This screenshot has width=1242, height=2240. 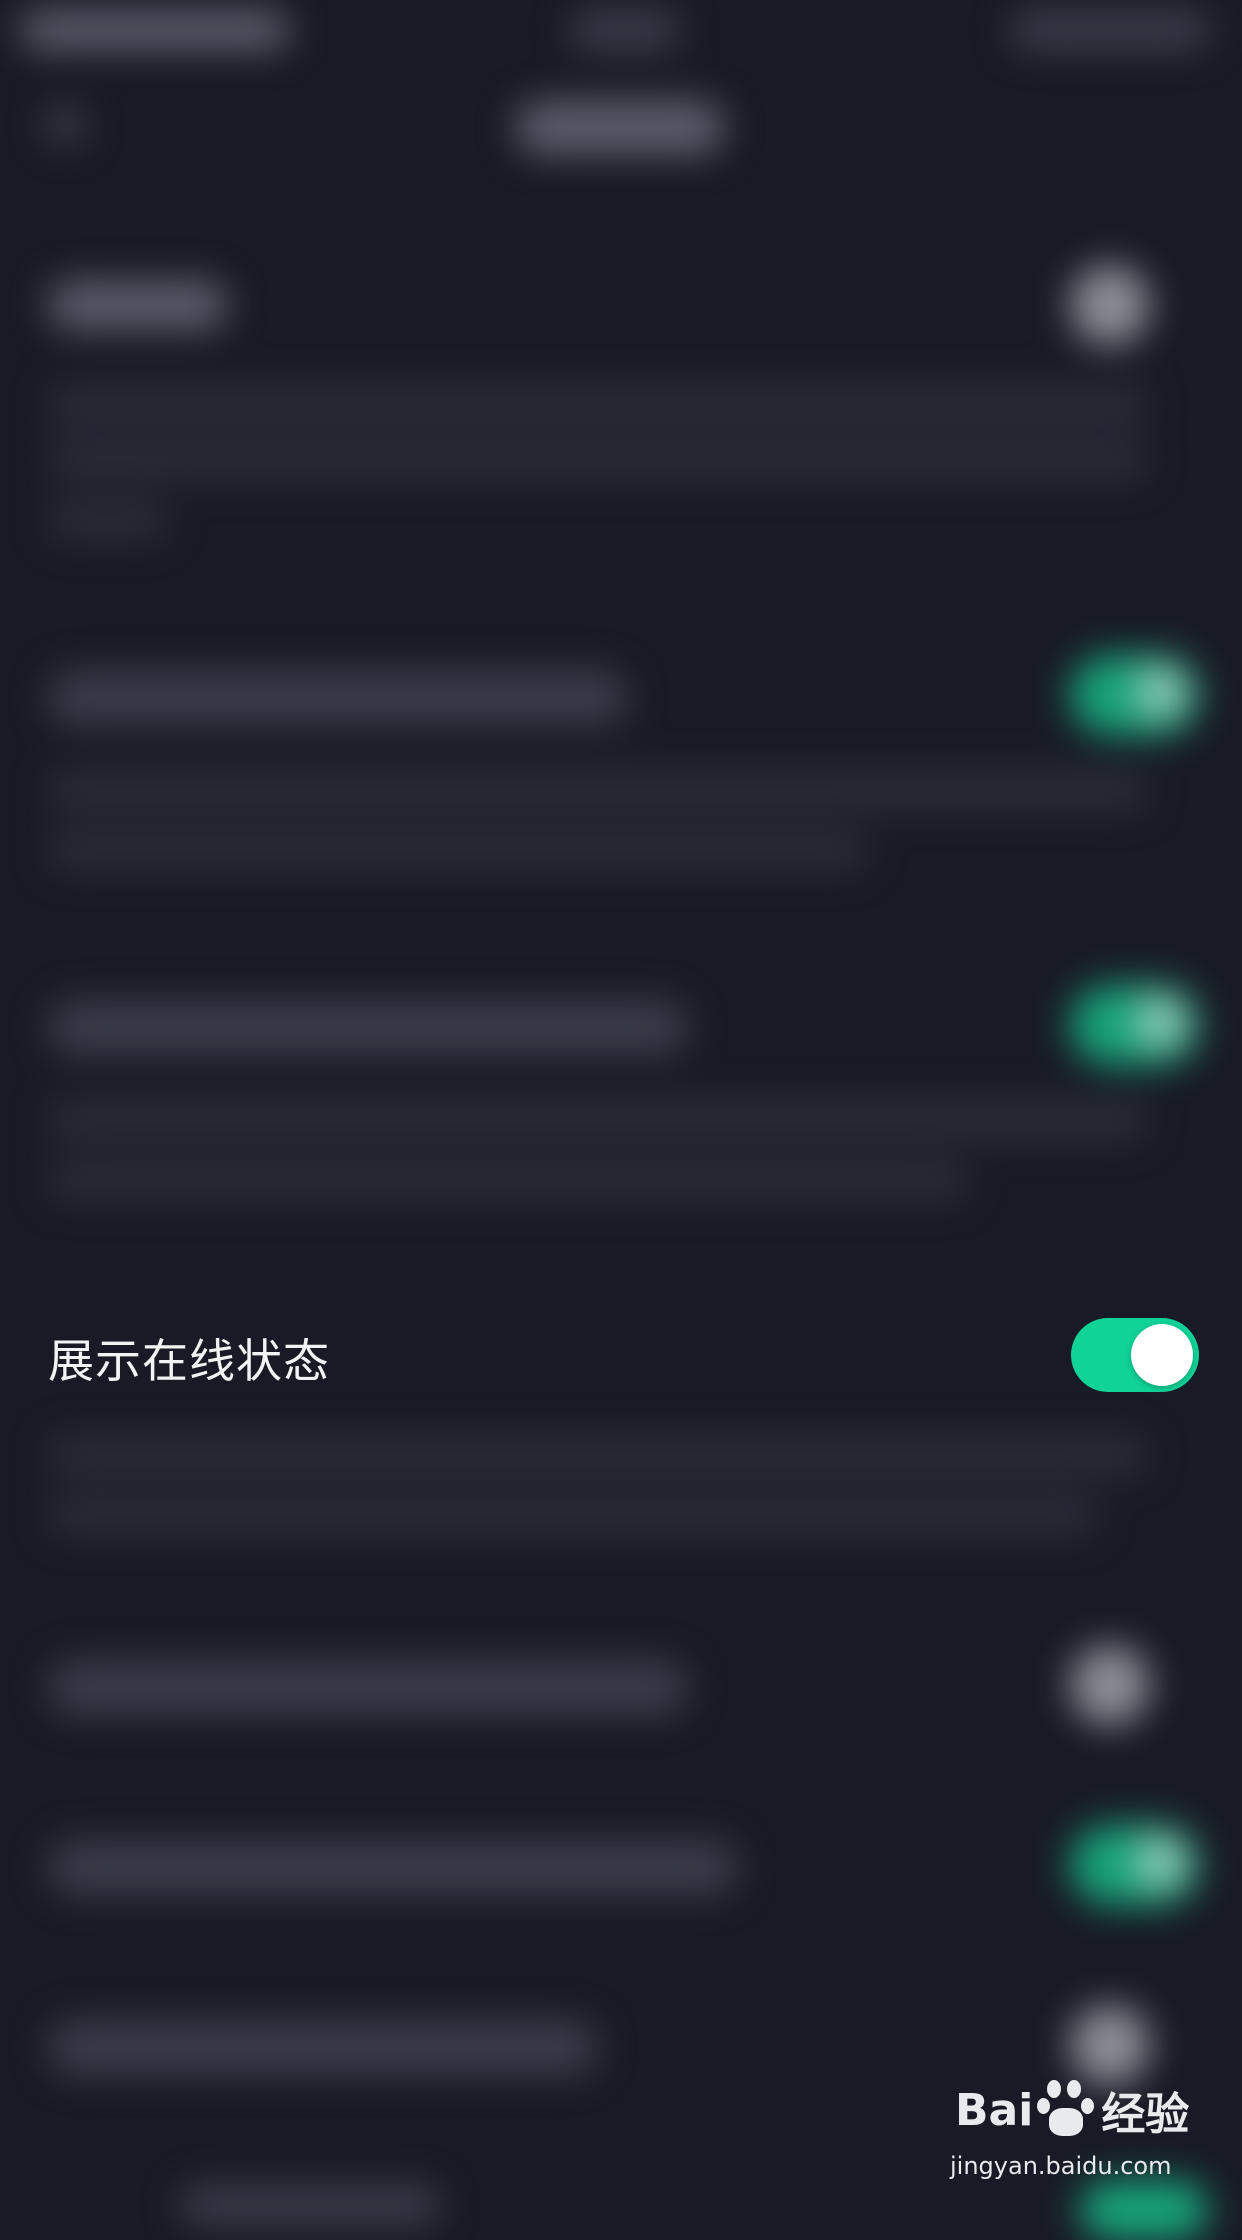 I want to click on back-icon-blur, so click(x=65, y=125).